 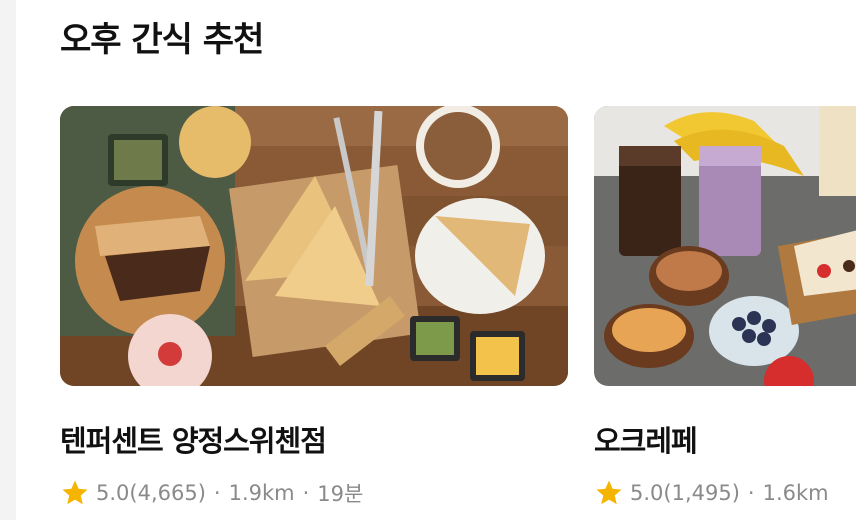 What do you see at coordinates (646, 441) in the screenshot?
I see `store-name: 오크레페` at bounding box center [646, 441].